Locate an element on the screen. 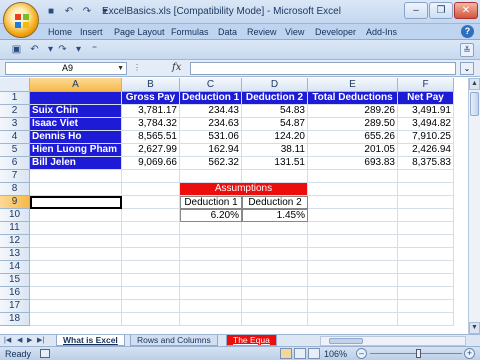 The height and width of the screenshot is (360, 480). name-box: A9 ▼ is located at coordinates (66, 68).